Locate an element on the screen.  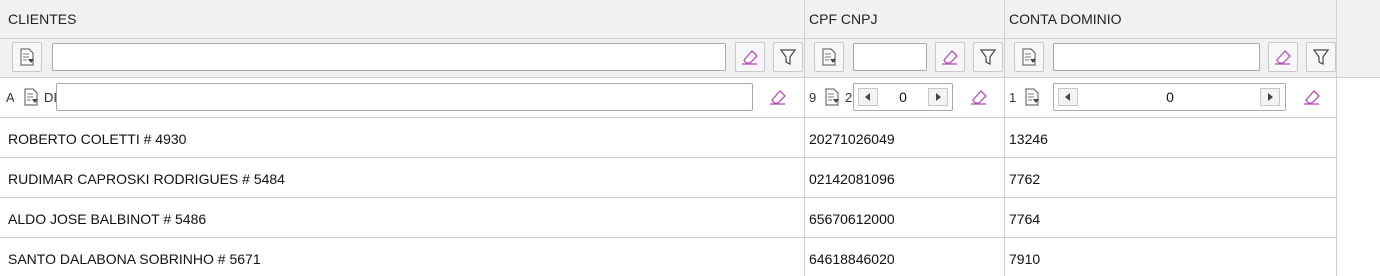
cell-cliente: ALDO JOSE BALBINOT # 5486 is located at coordinates (107, 219).